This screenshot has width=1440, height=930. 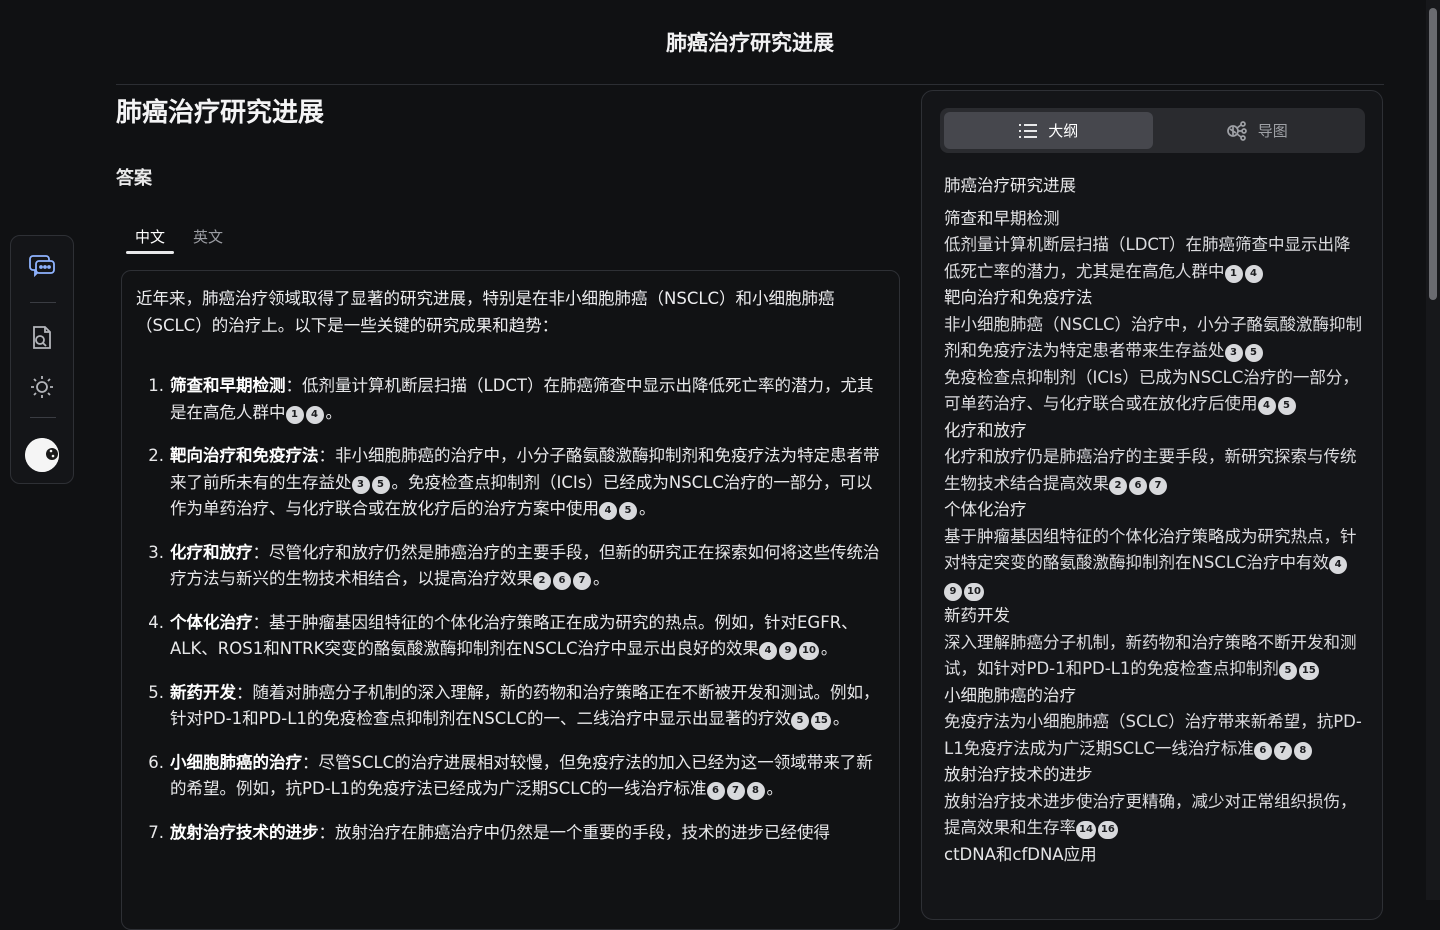 What do you see at coordinates (574, 832) in the screenshot?
I see `list-item-text: ：放射治疗在肺癌治疗中仍然是一个重要的手段，技术的进步已经使得` at bounding box center [574, 832].